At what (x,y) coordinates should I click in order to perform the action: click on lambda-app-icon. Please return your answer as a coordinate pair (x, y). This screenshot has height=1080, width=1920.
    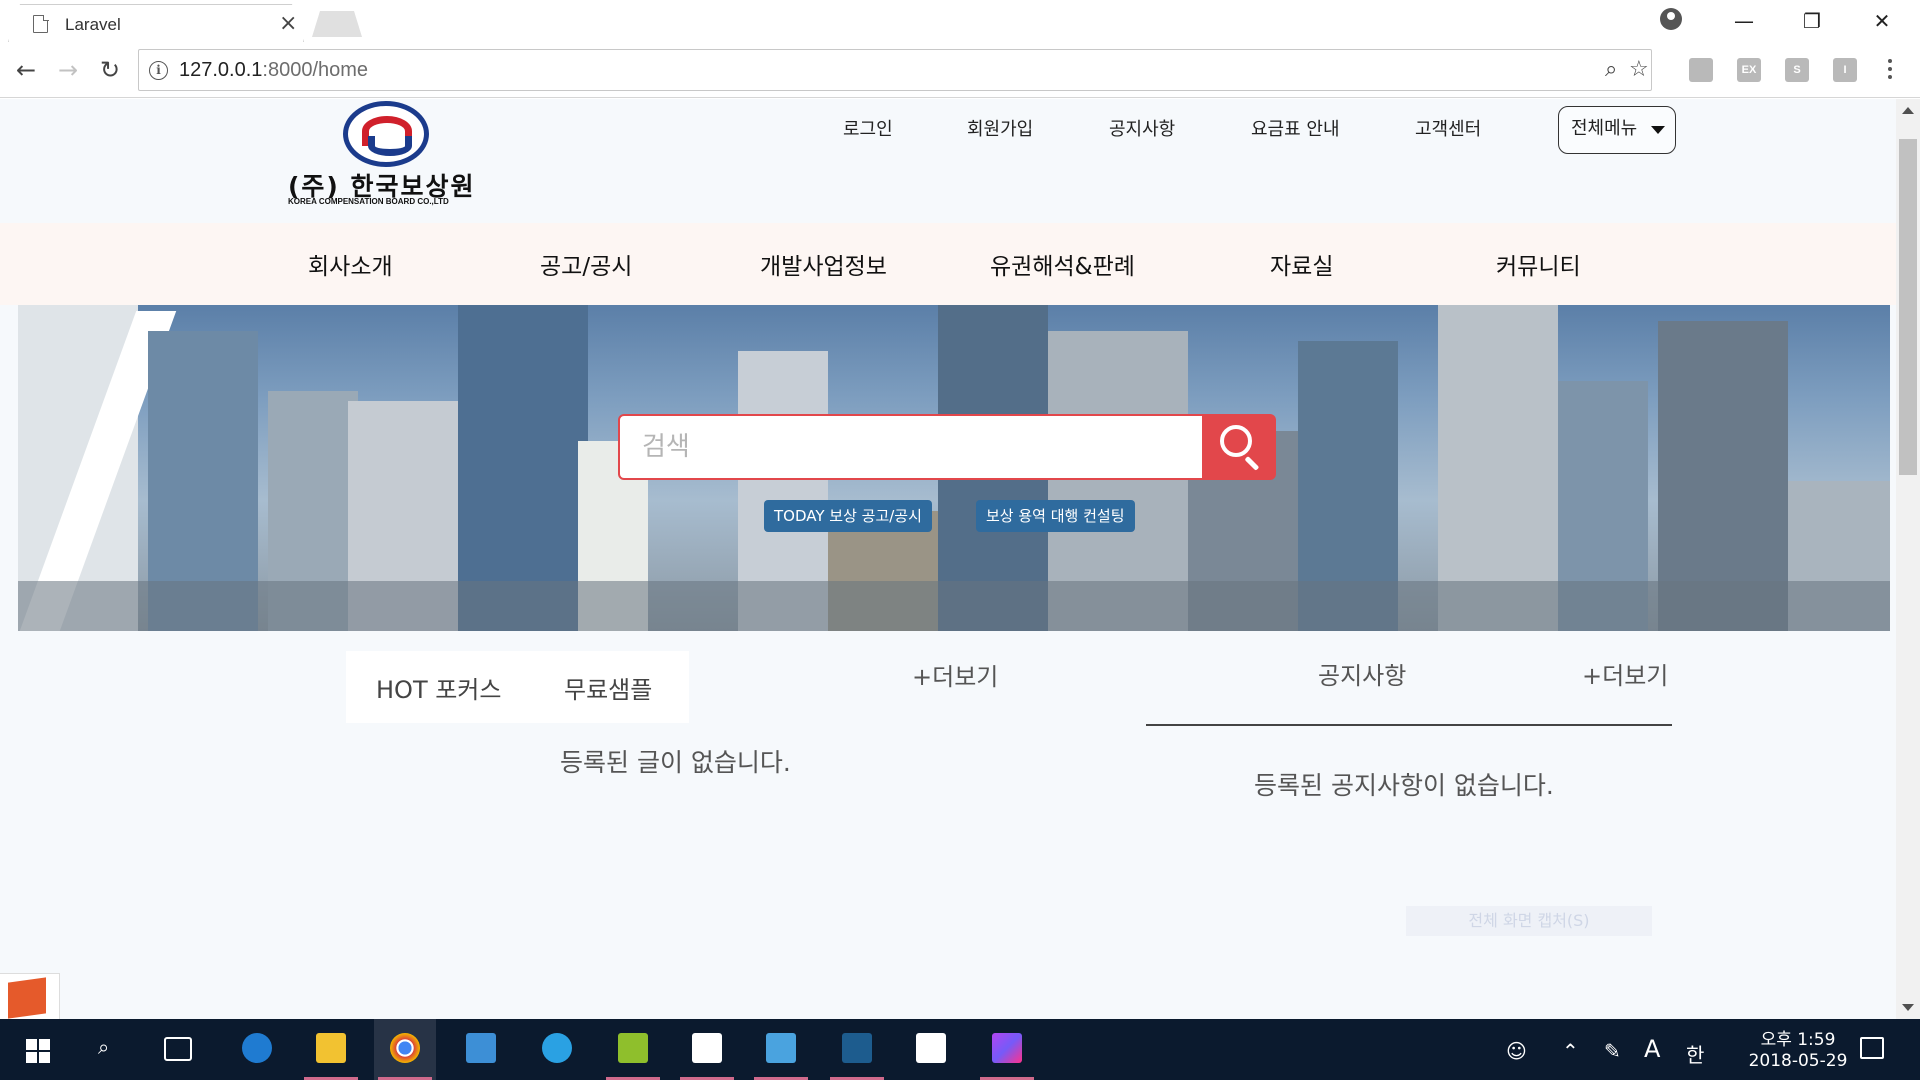
    Looking at the image, I should click on (633, 1048).